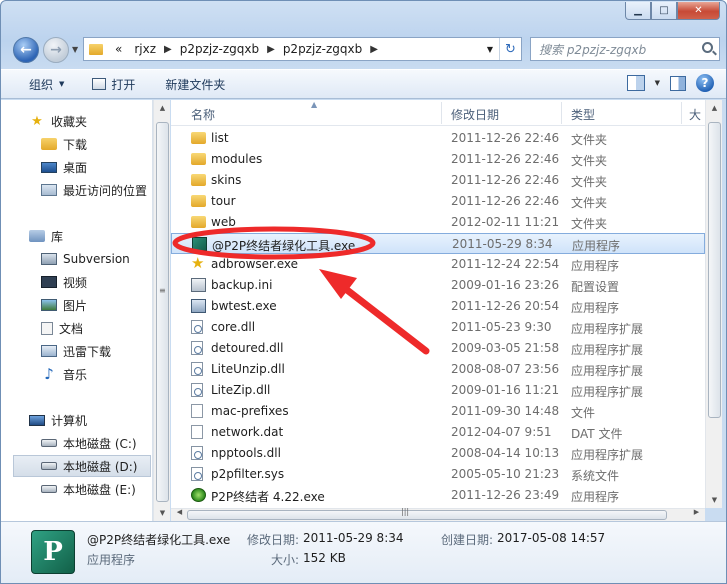  Describe the element at coordinates (696, 512) in the screenshot. I see `scroll-right-icon: ▶` at that location.